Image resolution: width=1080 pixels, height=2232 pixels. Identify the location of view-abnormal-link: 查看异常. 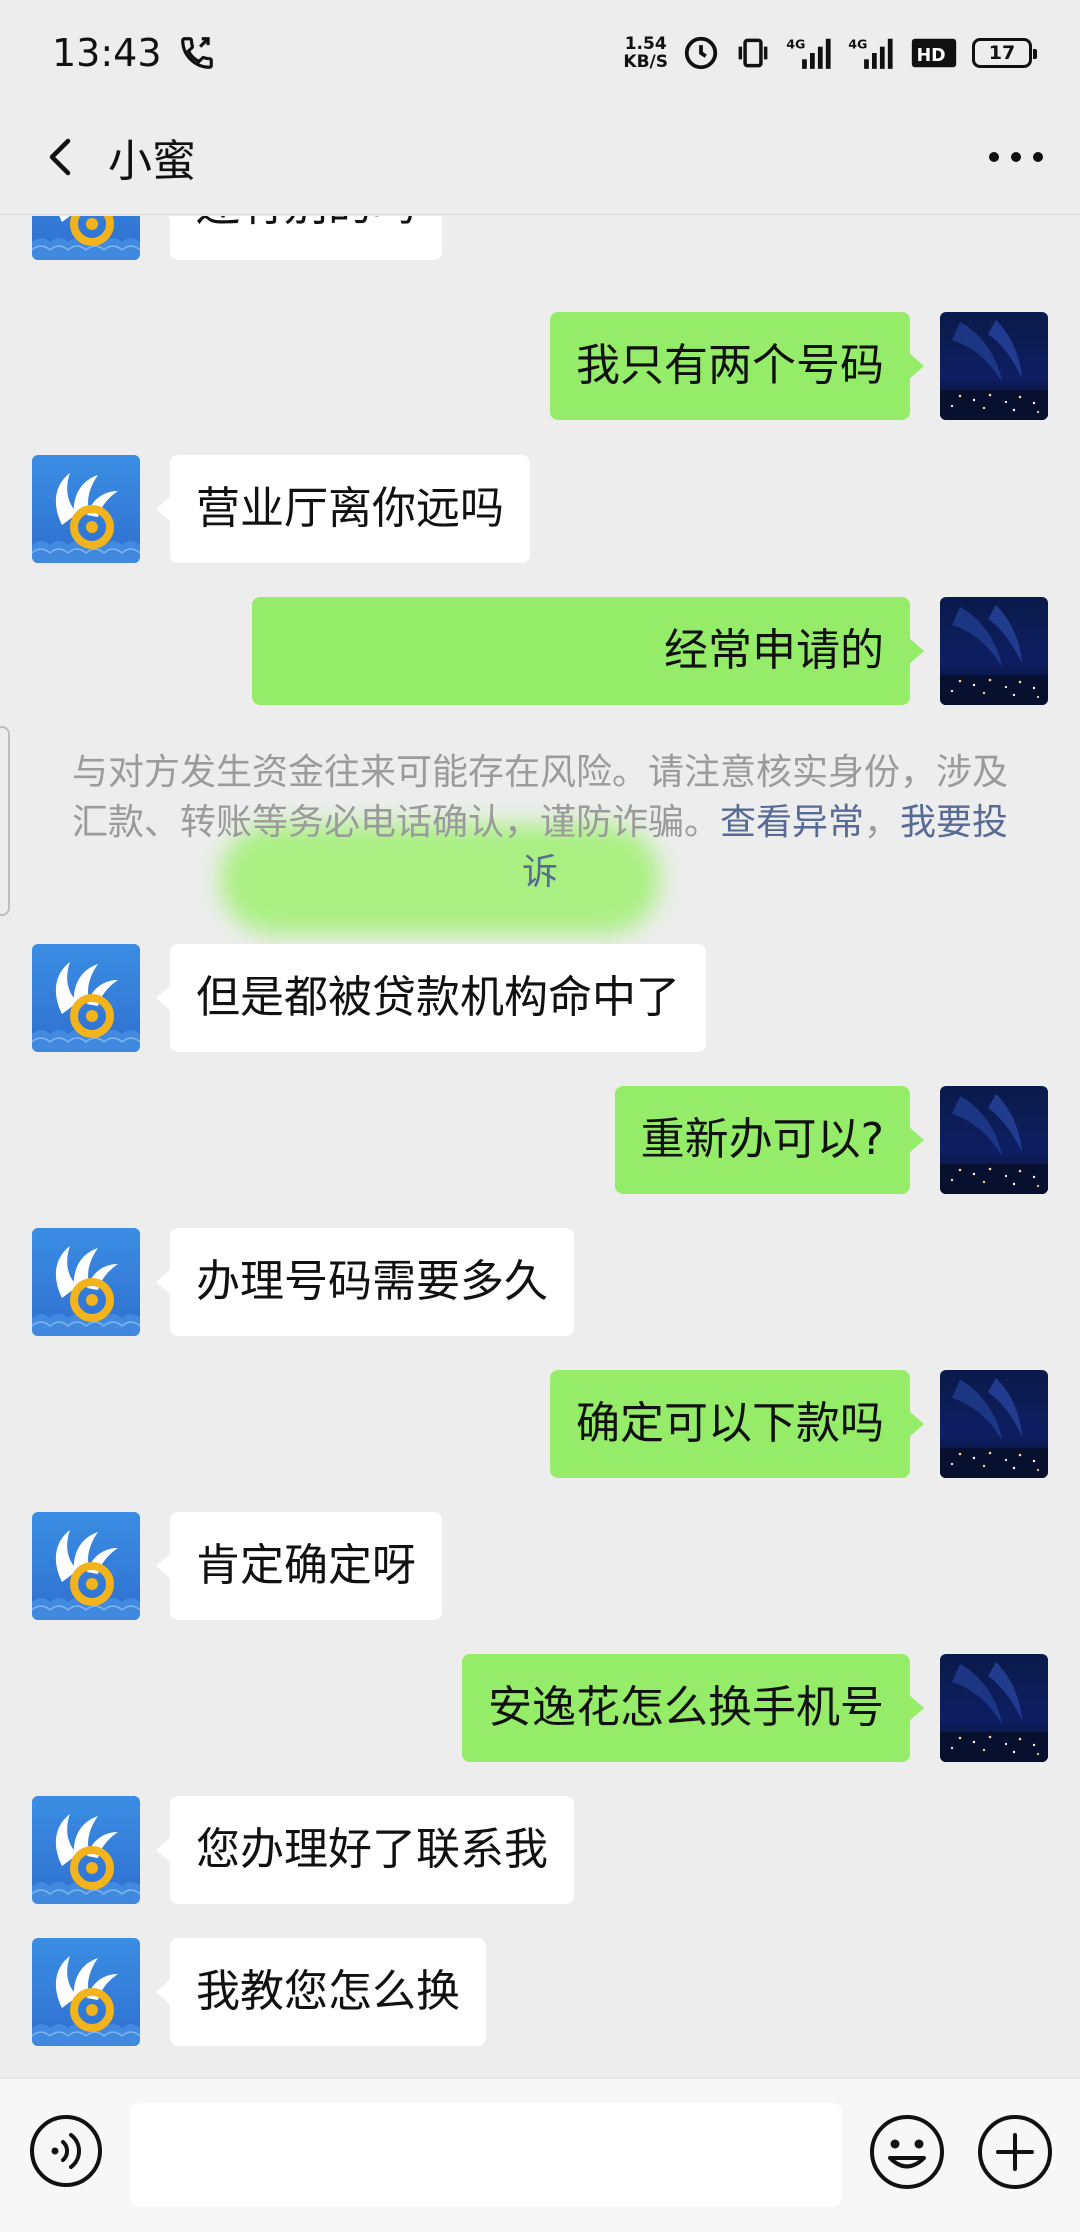
(792, 822).